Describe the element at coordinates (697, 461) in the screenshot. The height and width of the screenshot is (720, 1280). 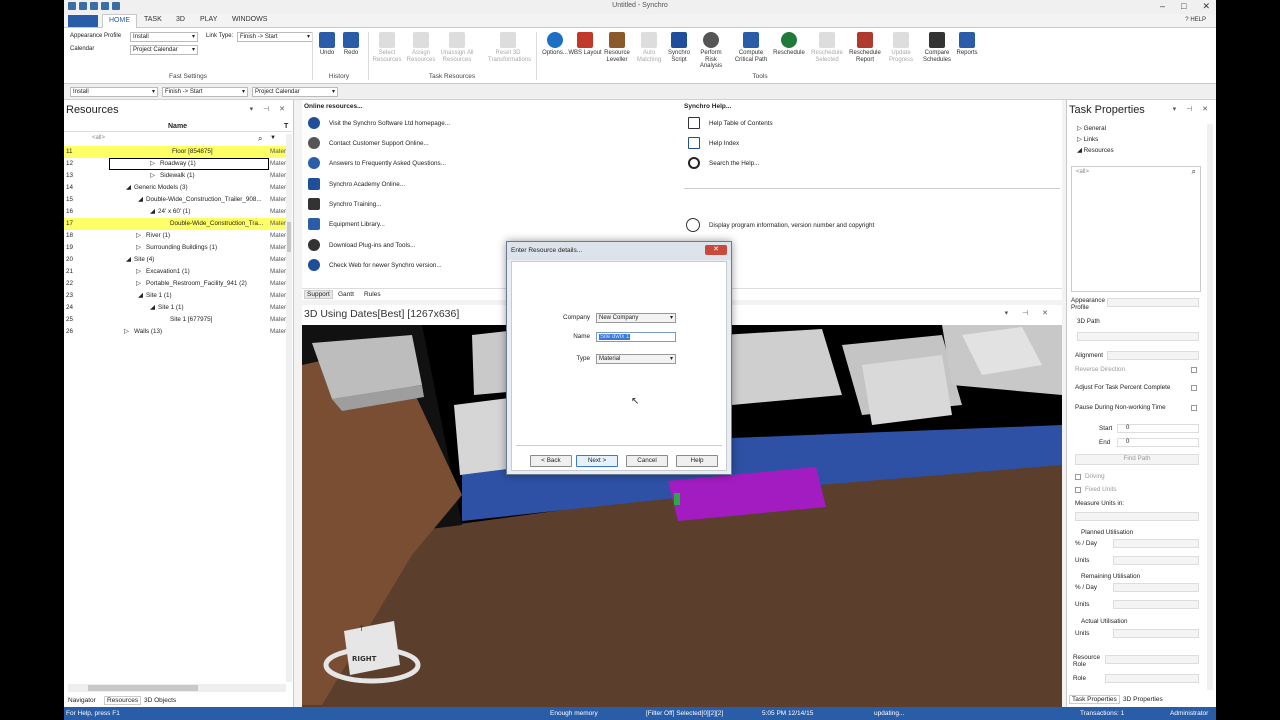
I see `help-button: Help` at that location.